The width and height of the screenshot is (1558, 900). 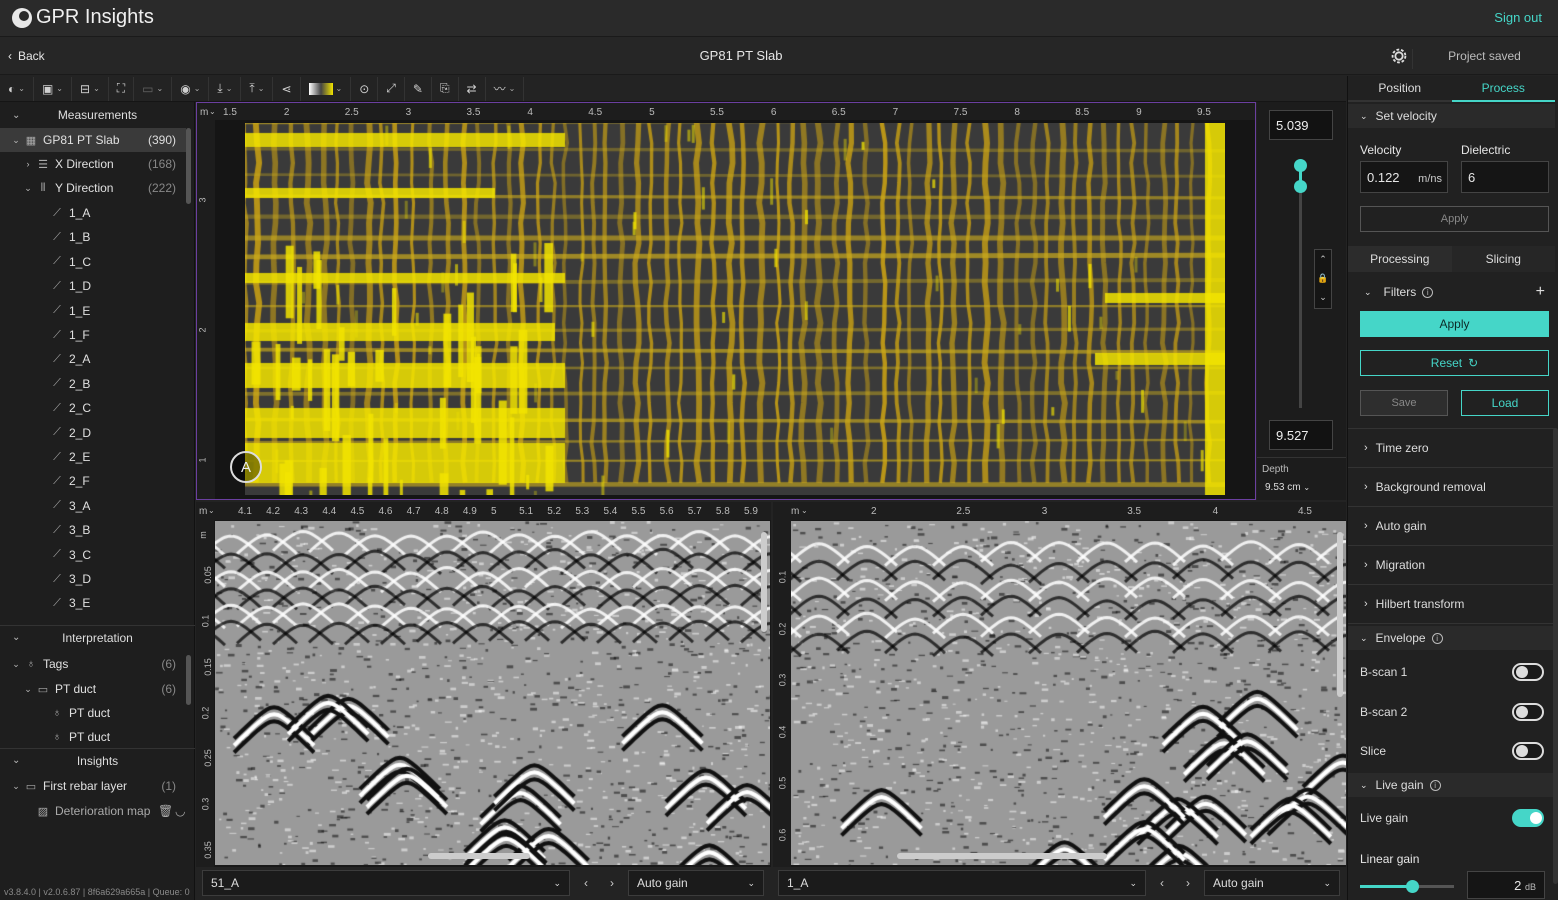 What do you see at coordinates (93, 506) in the screenshot?
I see `tree-scan-item: ⟋ 3_A` at bounding box center [93, 506].